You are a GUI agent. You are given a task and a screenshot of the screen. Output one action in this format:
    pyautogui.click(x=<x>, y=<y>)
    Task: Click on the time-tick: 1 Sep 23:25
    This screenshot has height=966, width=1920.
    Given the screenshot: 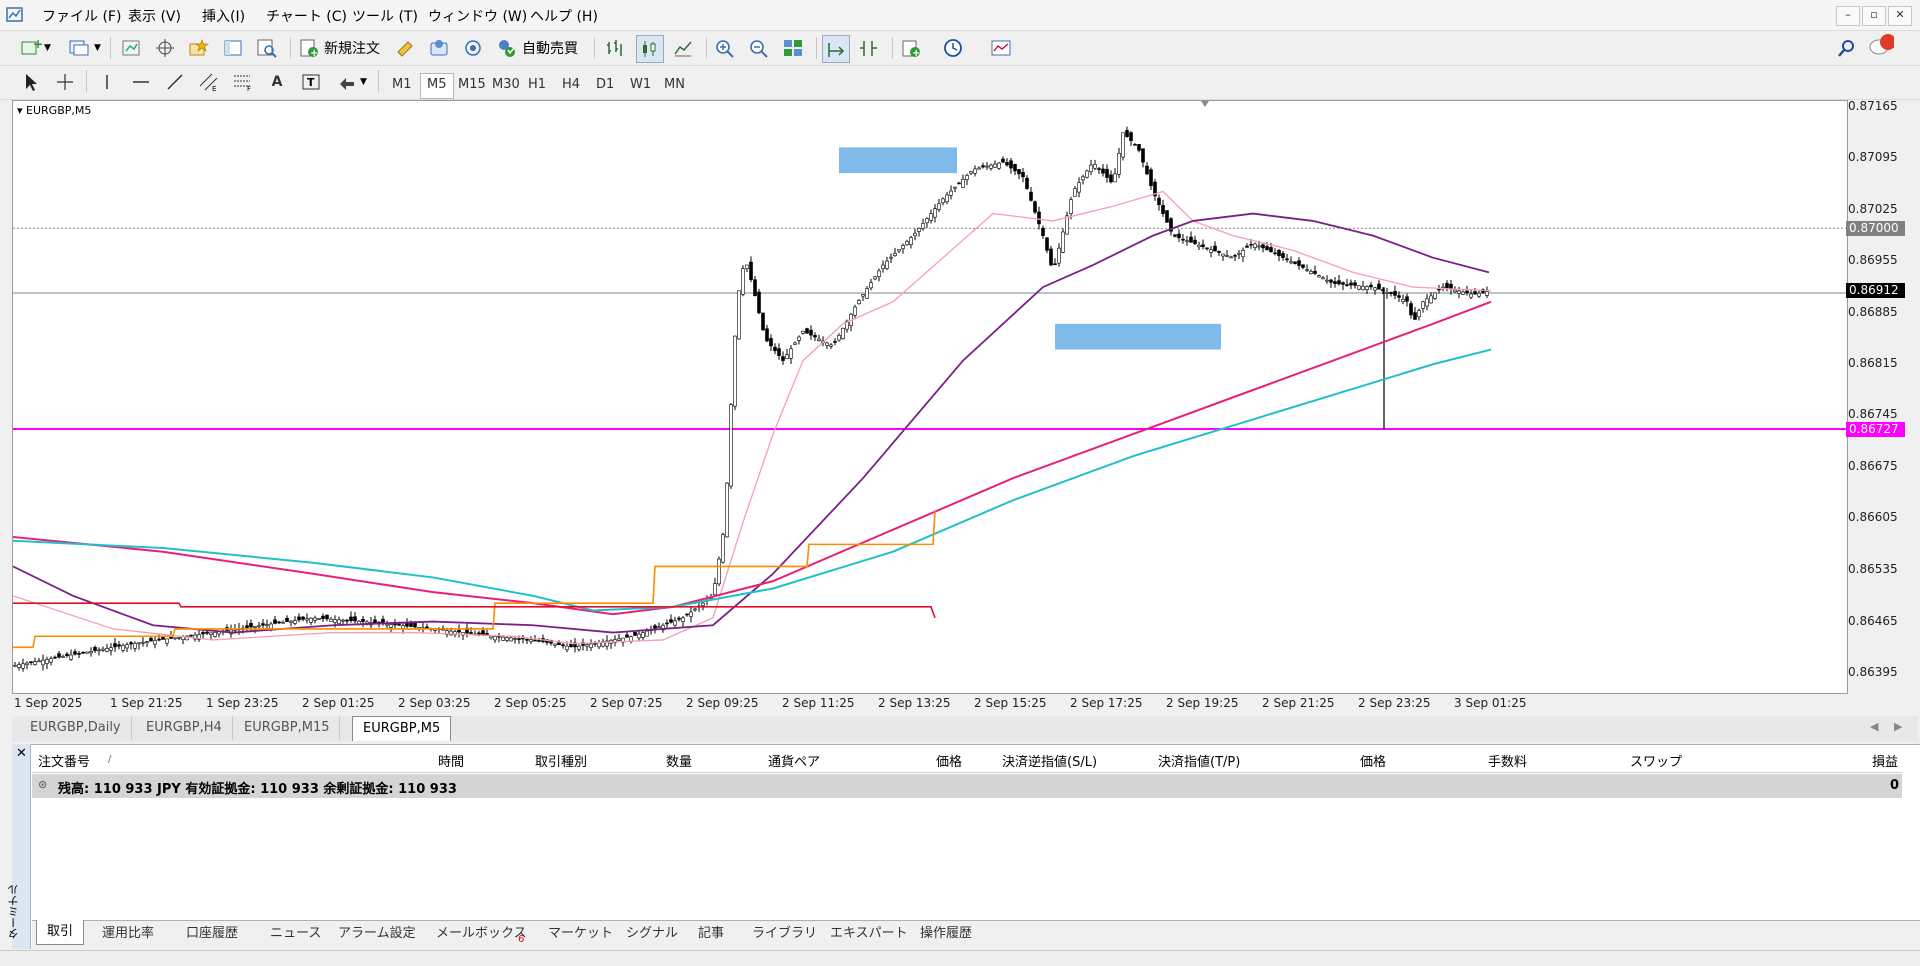 What is the action you would take?
    pyautogui.click(x=242, y=703)
    